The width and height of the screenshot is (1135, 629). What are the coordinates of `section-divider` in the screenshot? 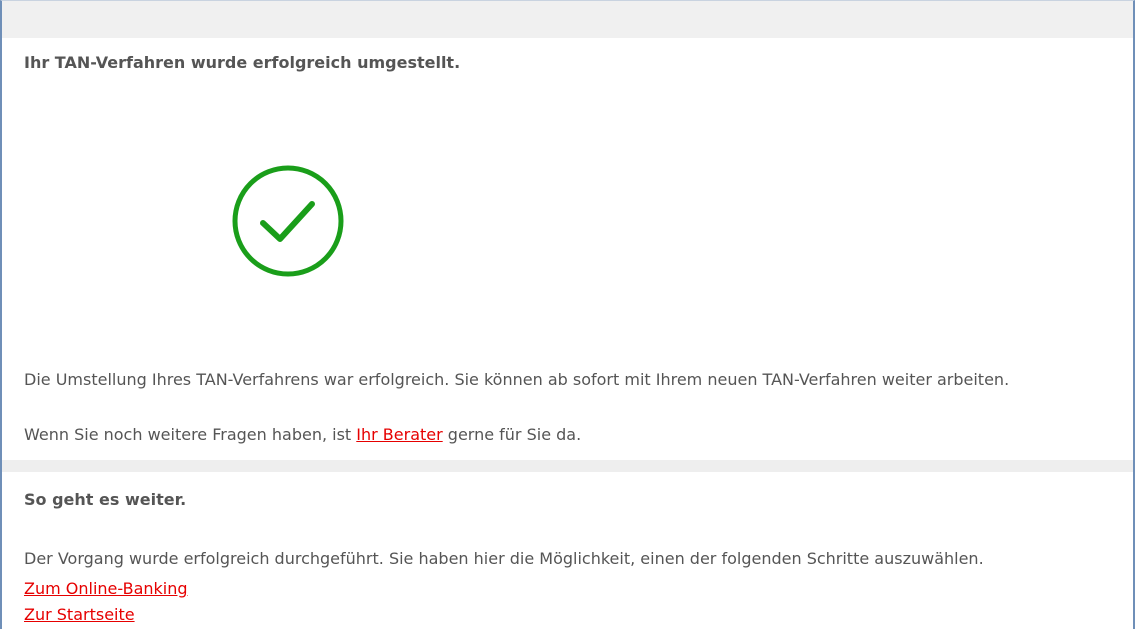 It's located at (567, 466).